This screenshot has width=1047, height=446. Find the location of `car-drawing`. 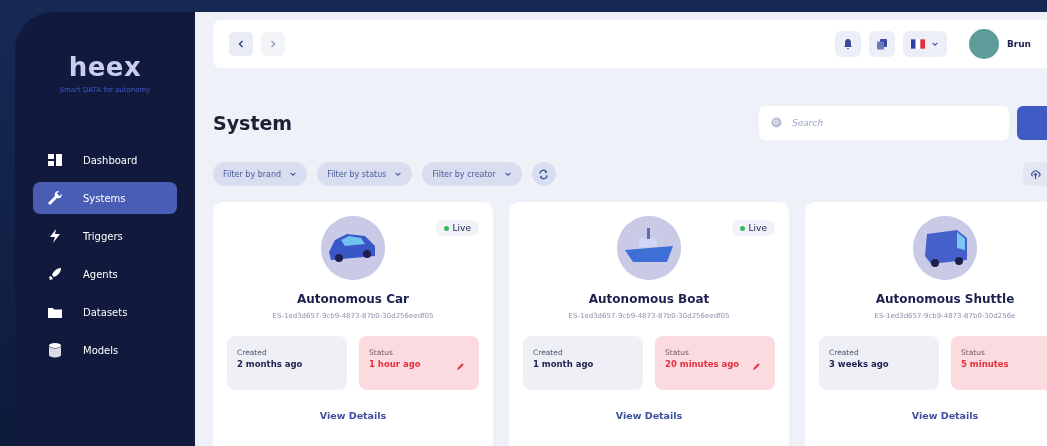

car-drawing is located at coordinates (352, 248).